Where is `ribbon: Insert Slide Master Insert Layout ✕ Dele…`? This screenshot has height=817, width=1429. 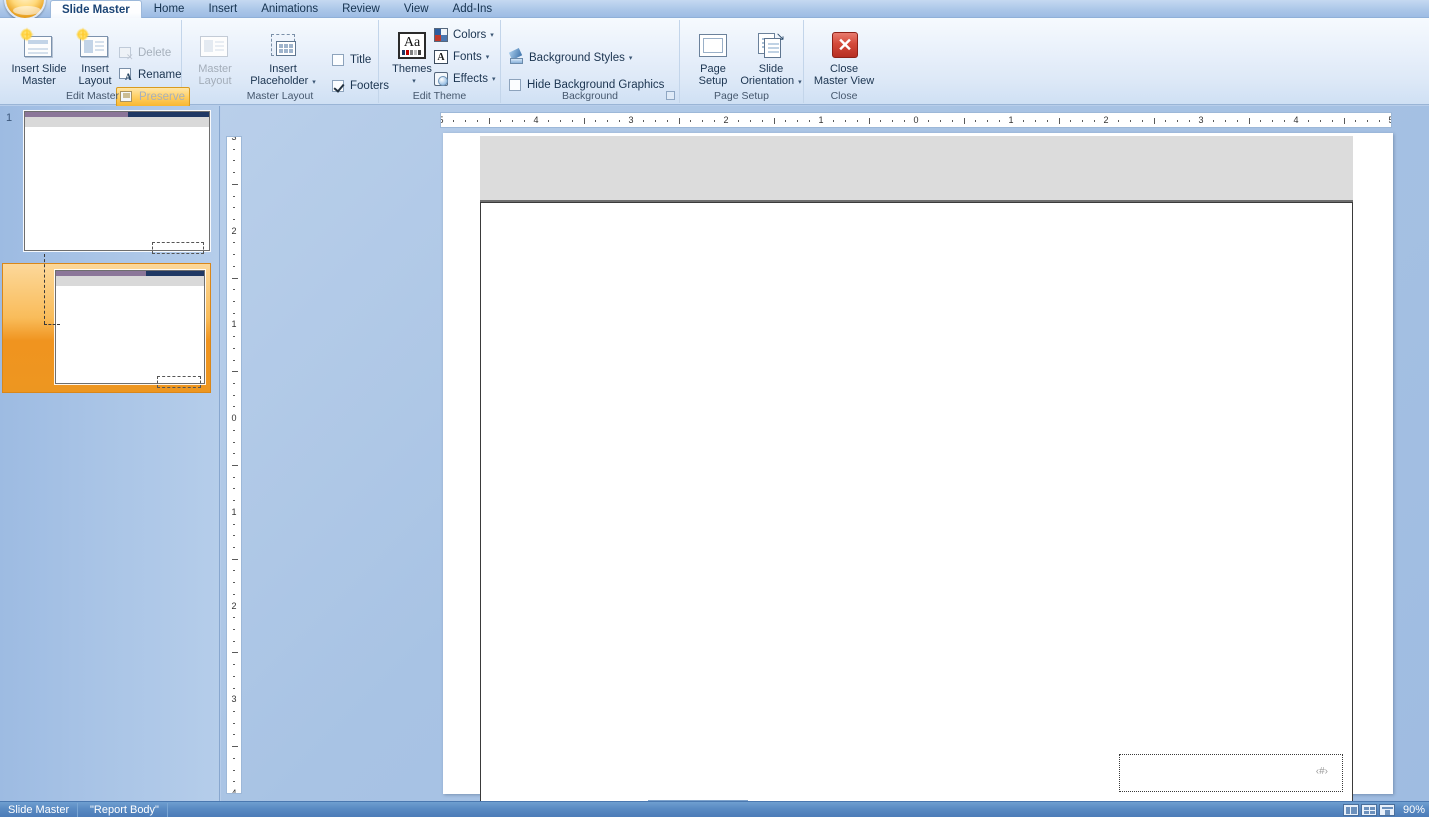
ribbon: Insert Slide Master Insert Layout ✕ Dele… is located at coordinates (714, 62).